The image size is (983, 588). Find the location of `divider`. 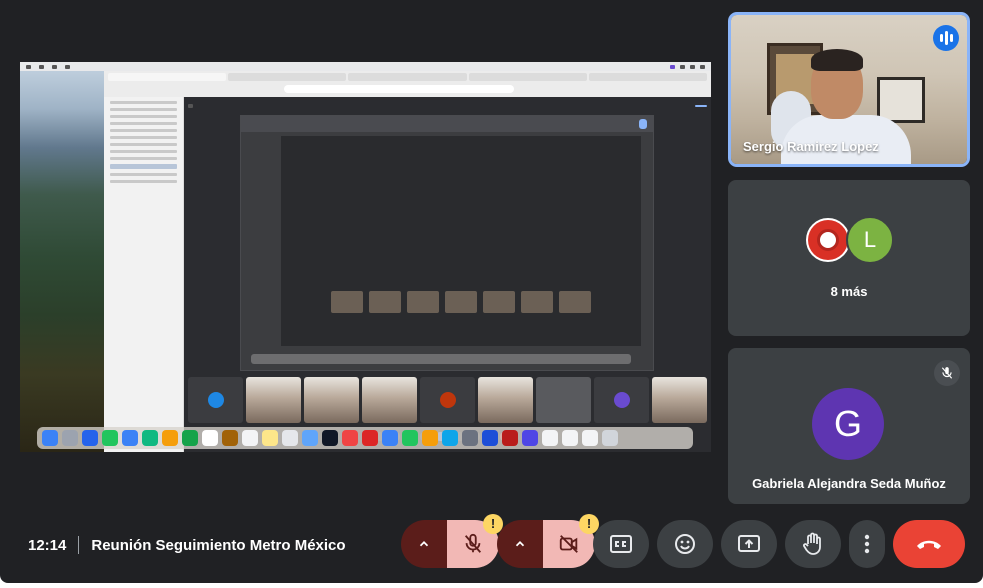

divider is located at coordinates (79, 545).